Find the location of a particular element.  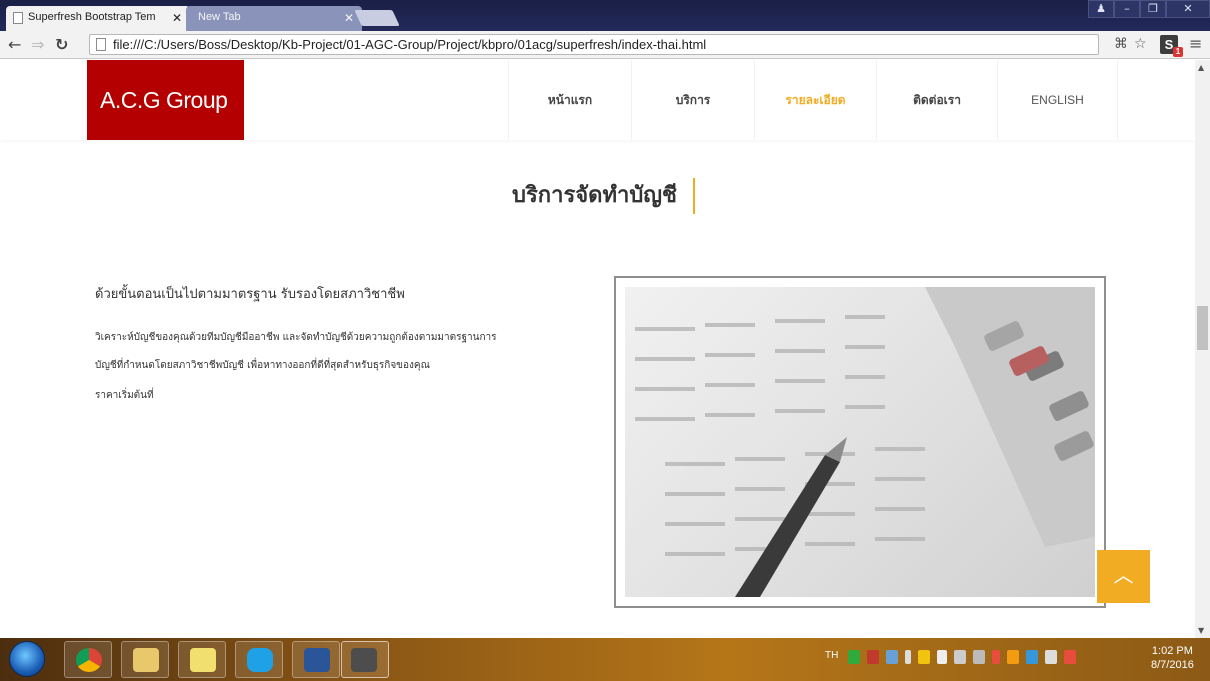

folder-icon is located at coordinates (146, 660).